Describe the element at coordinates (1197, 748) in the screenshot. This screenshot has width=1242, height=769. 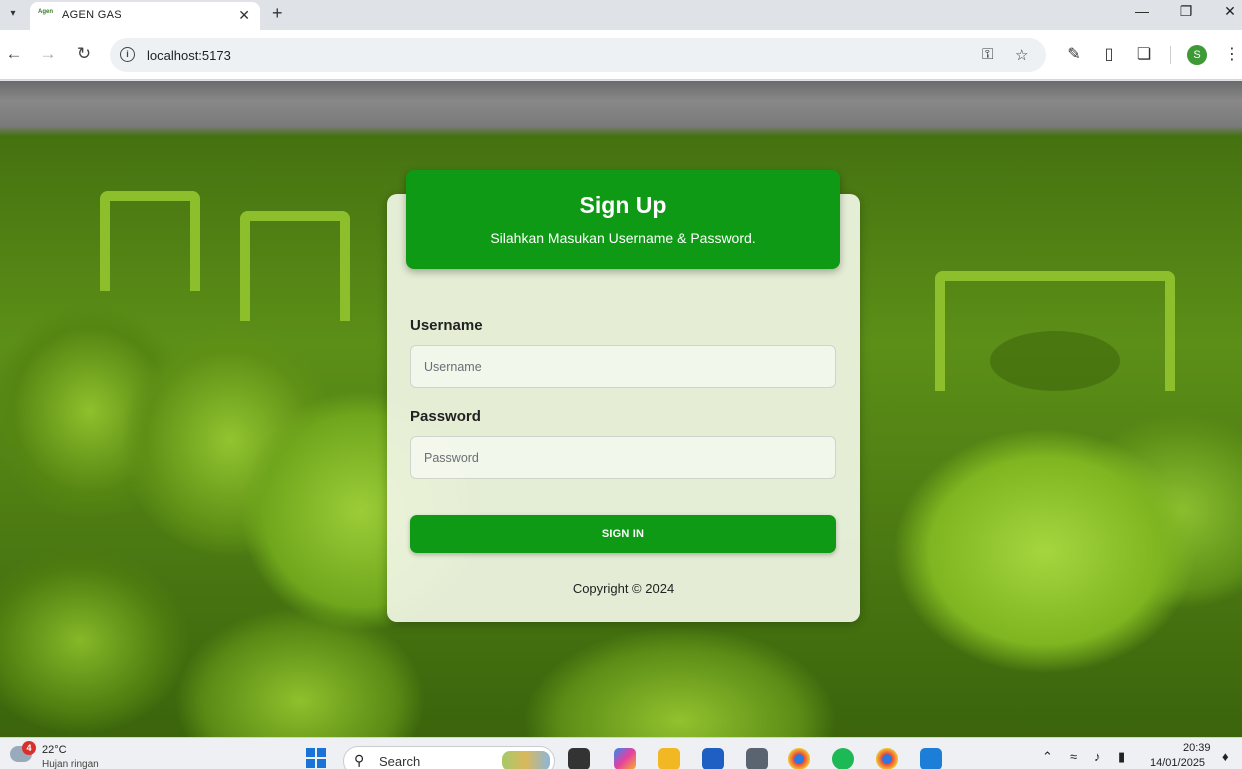
I see `clock-time: 20:39` at that location.